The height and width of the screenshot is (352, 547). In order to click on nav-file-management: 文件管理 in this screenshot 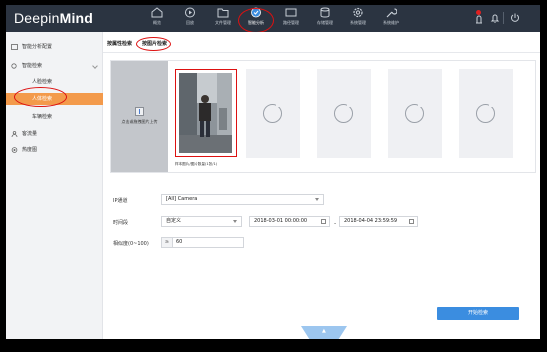, I will do `click(223, 19)`.